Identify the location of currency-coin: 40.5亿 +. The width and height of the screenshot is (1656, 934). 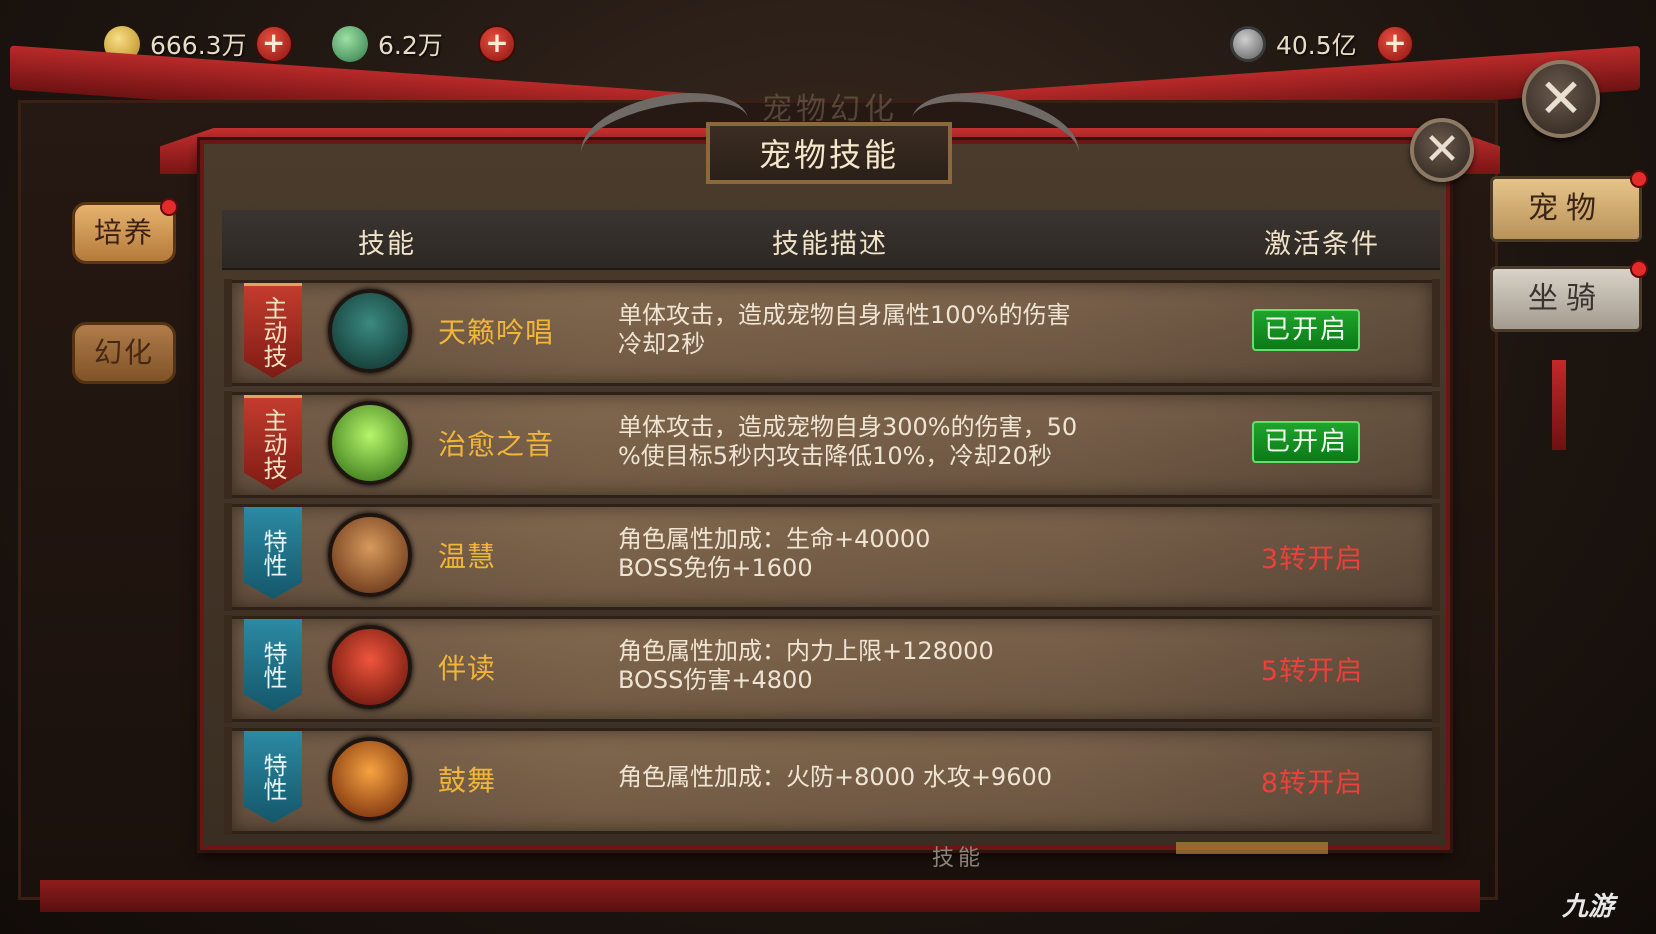
(1322, 44).